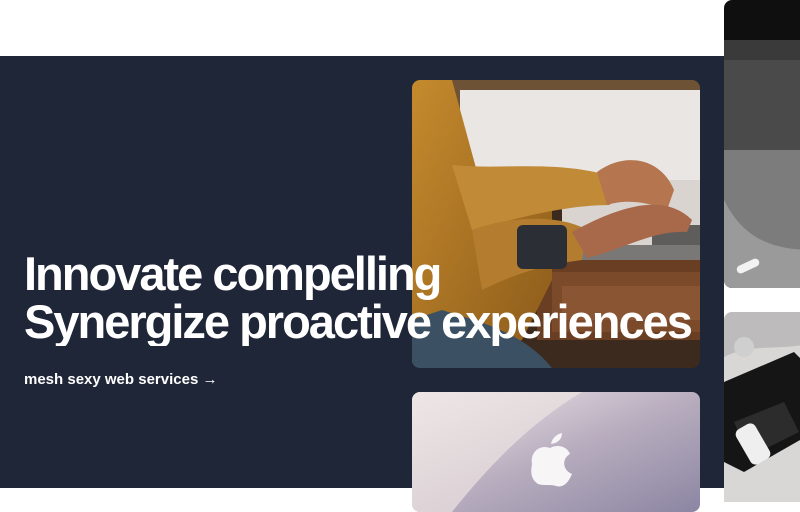  I want to click on dark-laptop-photo, so click(762, 144).